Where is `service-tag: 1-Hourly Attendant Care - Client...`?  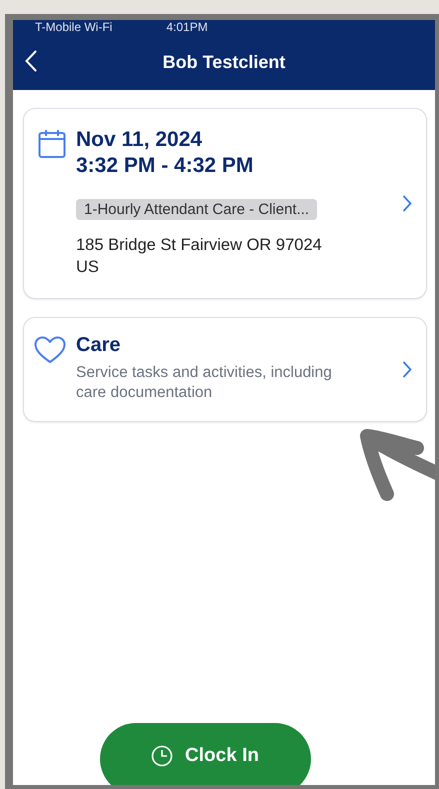 service-tag: 1-Hourly Attendant Care - Client... is located at coordinates (197, 209).